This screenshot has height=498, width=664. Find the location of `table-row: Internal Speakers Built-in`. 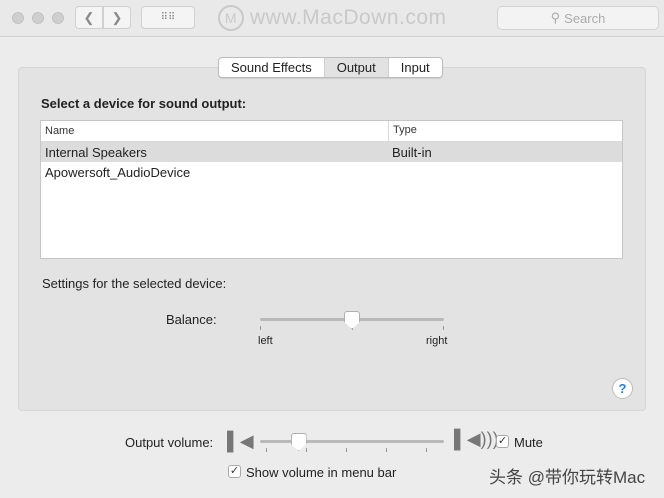

table-row: Internal Speakers Built-in is located at coordinates (331, 152).